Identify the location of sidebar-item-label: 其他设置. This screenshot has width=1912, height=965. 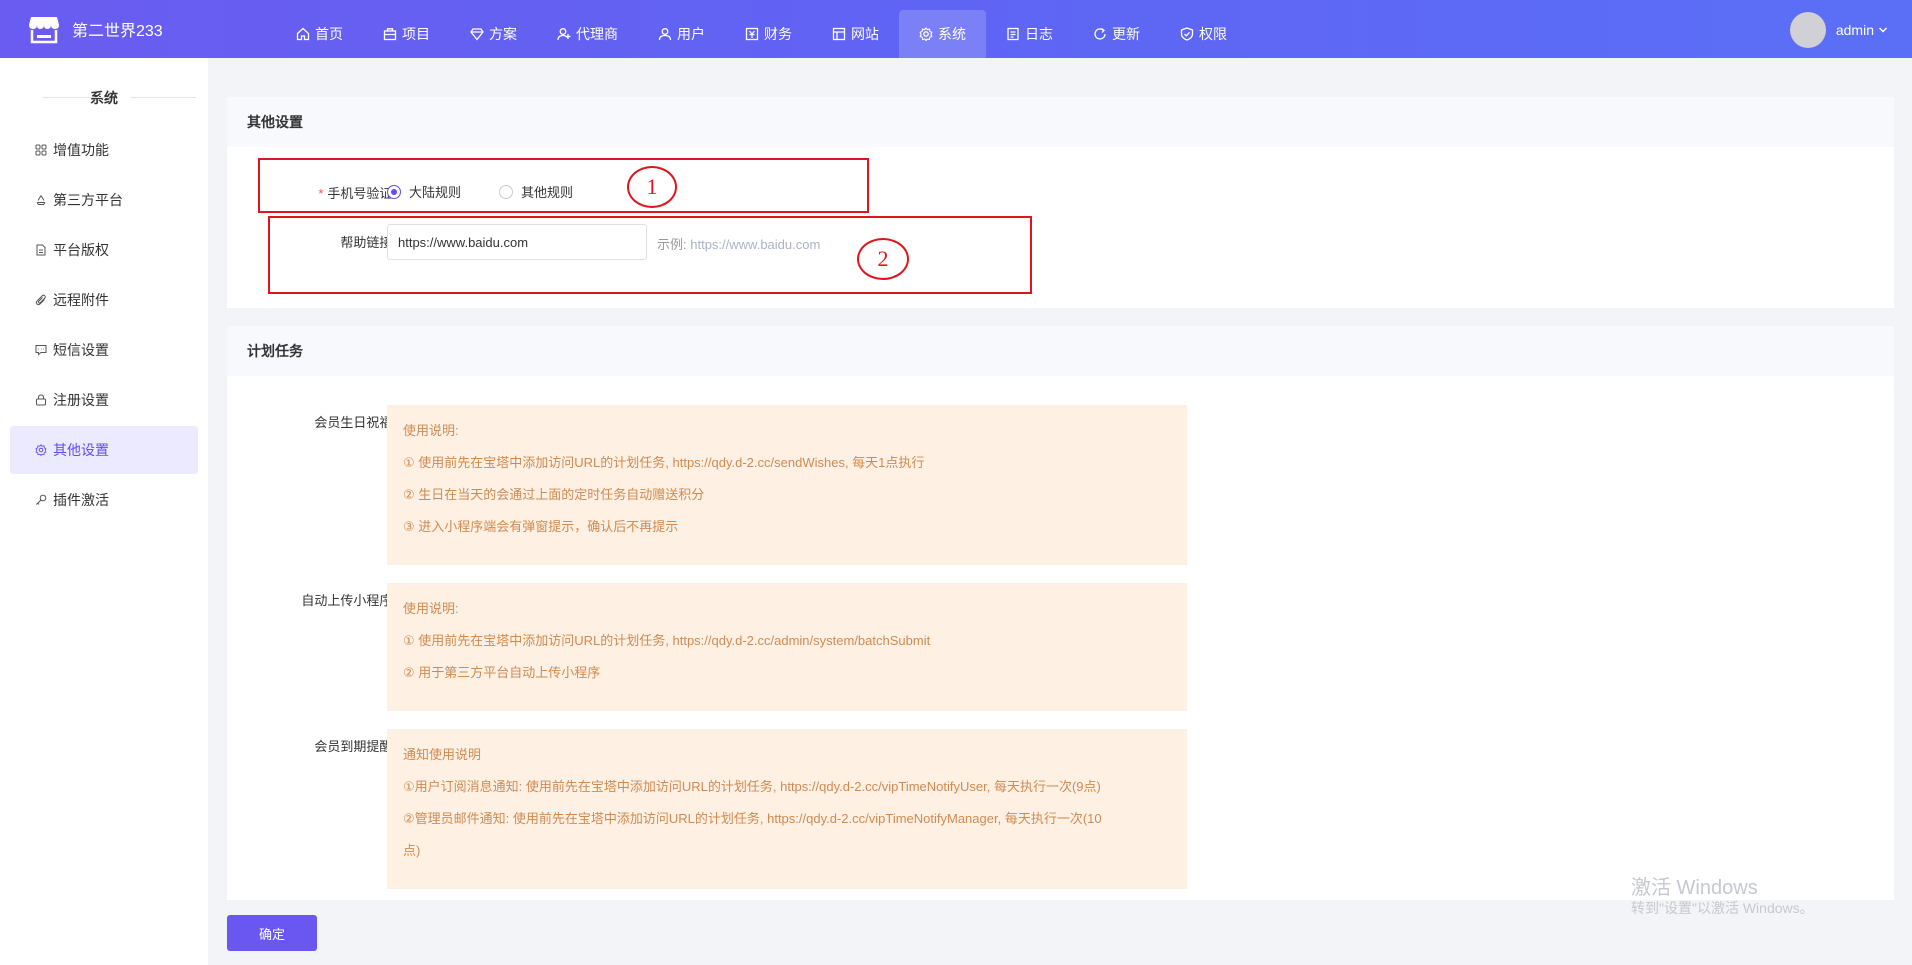
(81, 450).